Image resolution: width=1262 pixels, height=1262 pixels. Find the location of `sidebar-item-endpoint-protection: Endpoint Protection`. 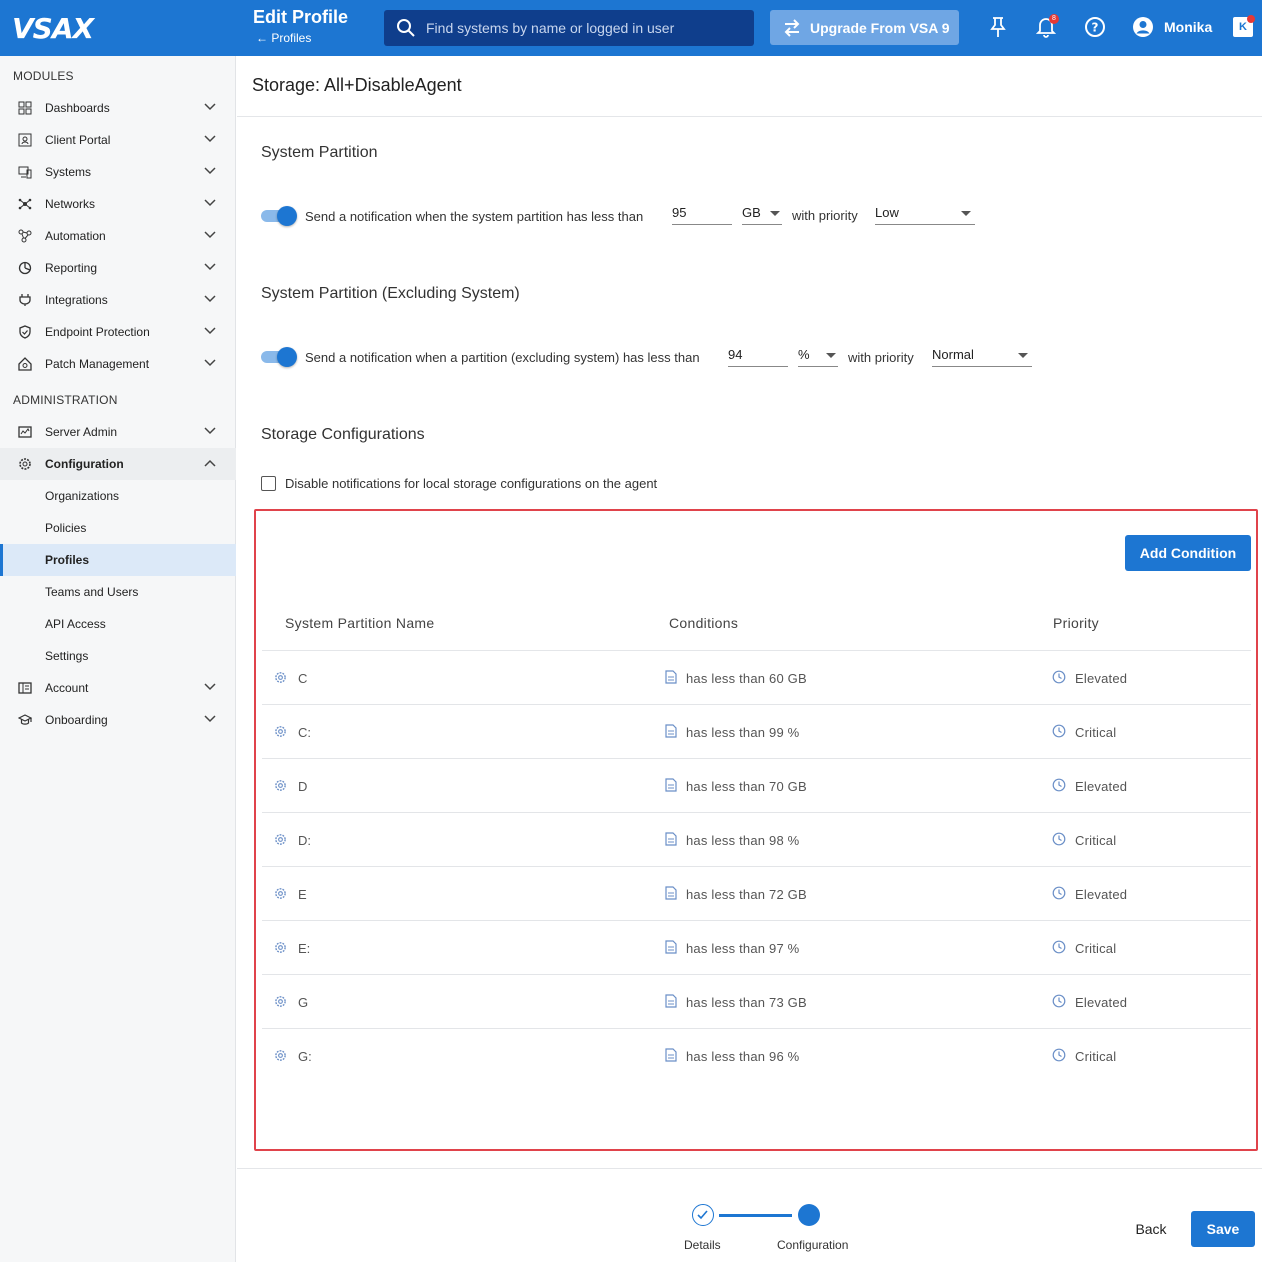

sidebar-item-endpoint-protection: Endpoint Protection is located at coordinates (118, 332).